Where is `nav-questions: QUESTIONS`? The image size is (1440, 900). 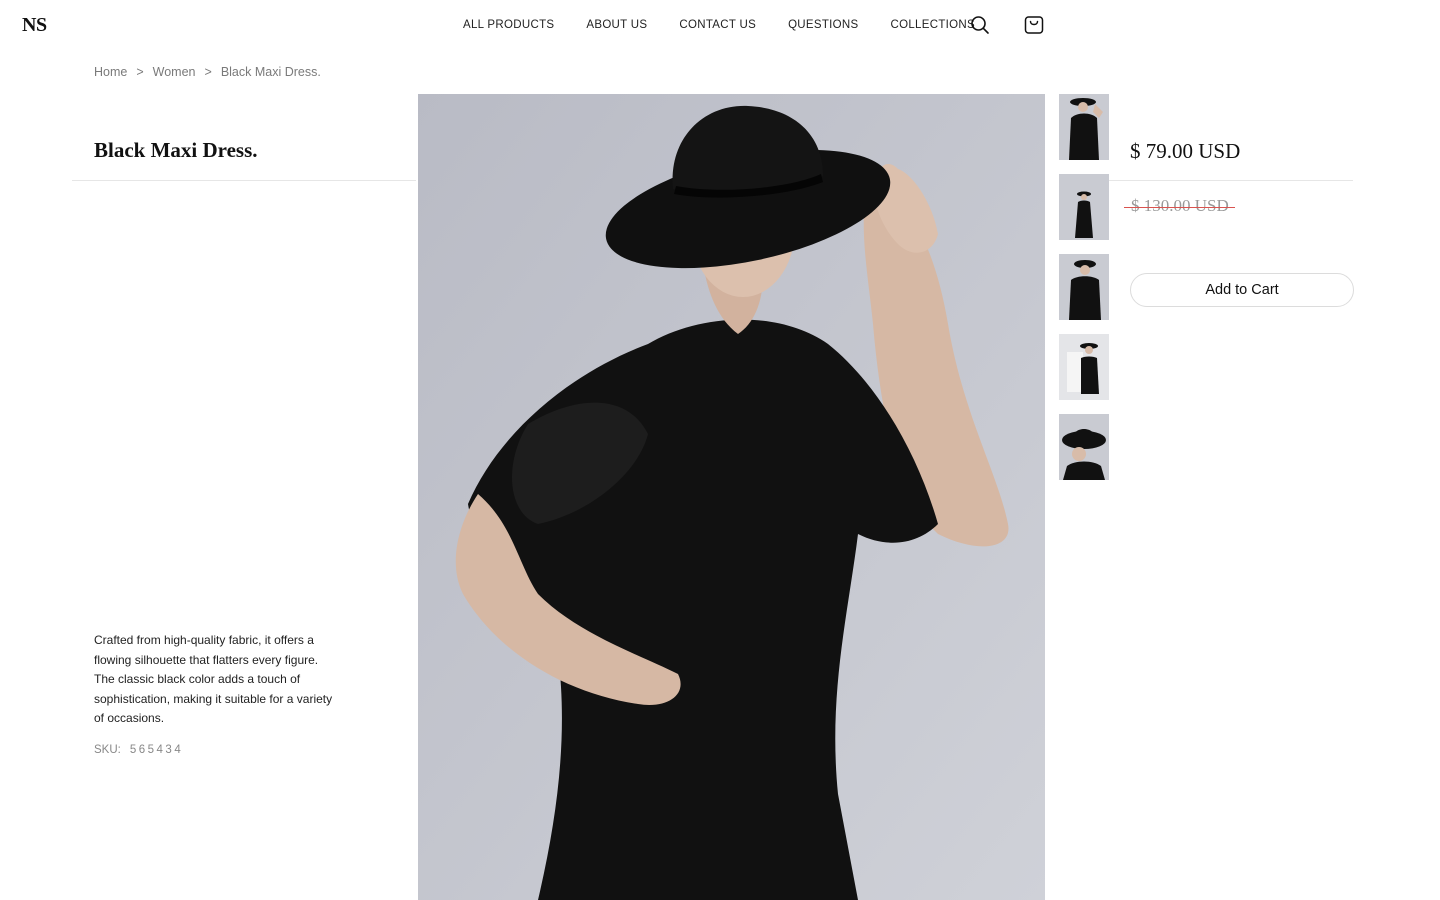 nav-questions: QUESTIONS is located at coordinates (823, 25).